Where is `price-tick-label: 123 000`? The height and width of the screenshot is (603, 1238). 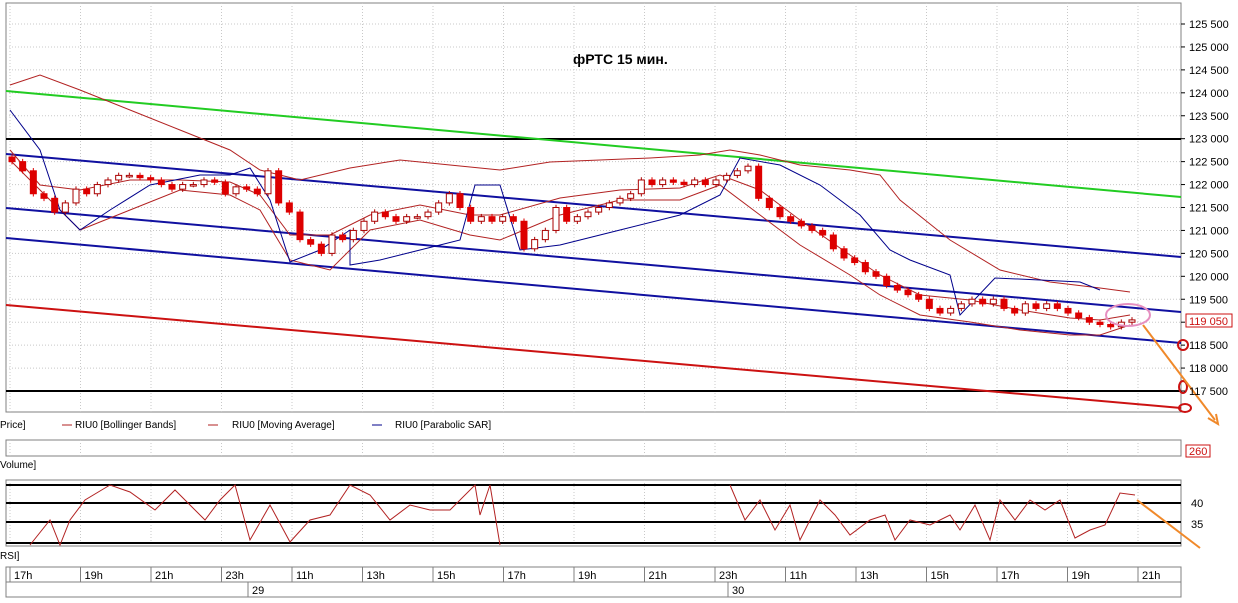
price-tick-label: 123 000 is located at coordinates (1209, 140).